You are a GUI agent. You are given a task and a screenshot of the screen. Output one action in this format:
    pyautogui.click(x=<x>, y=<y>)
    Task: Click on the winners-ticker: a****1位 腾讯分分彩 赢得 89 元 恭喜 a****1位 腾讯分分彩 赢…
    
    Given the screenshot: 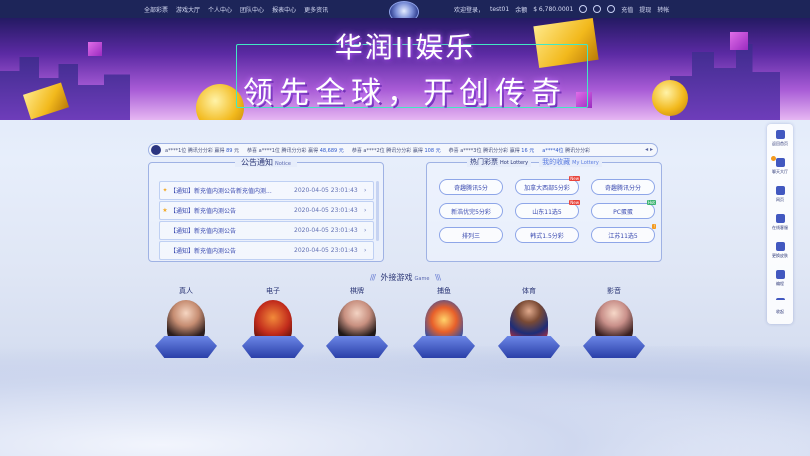 What is the action you would take?
    pyautogui.click(x=403, y=150)
    